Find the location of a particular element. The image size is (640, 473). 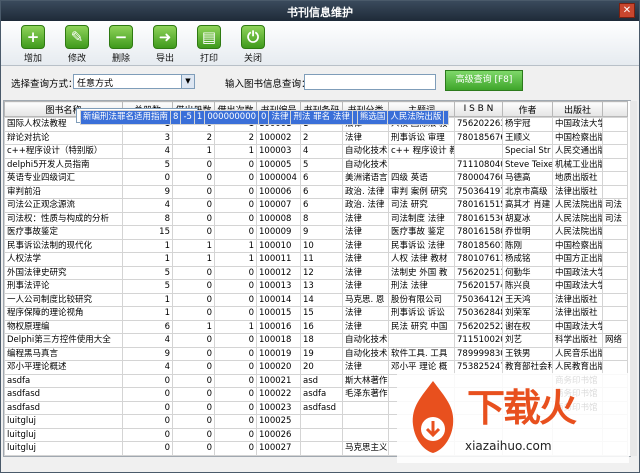

window-title: 书刊信息维护 is located at coordinates (320, 12).